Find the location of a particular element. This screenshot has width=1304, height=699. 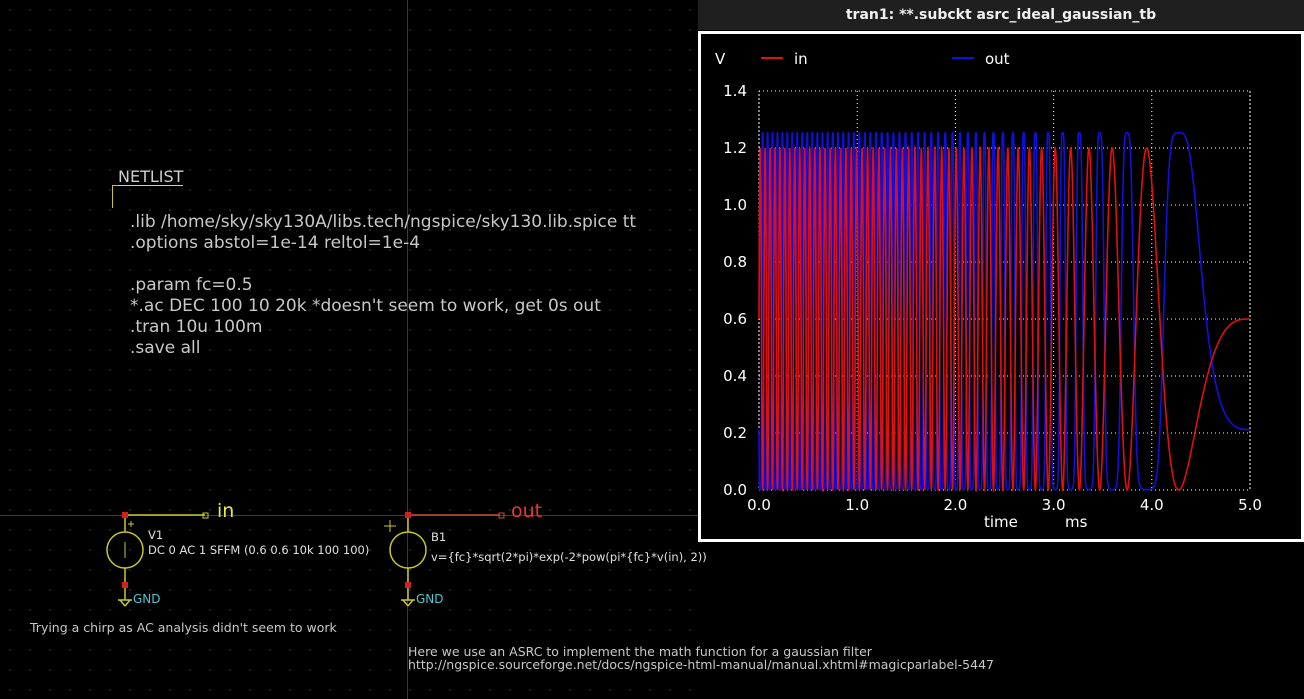

net-label-out: out is located at coordinates (526, 511).